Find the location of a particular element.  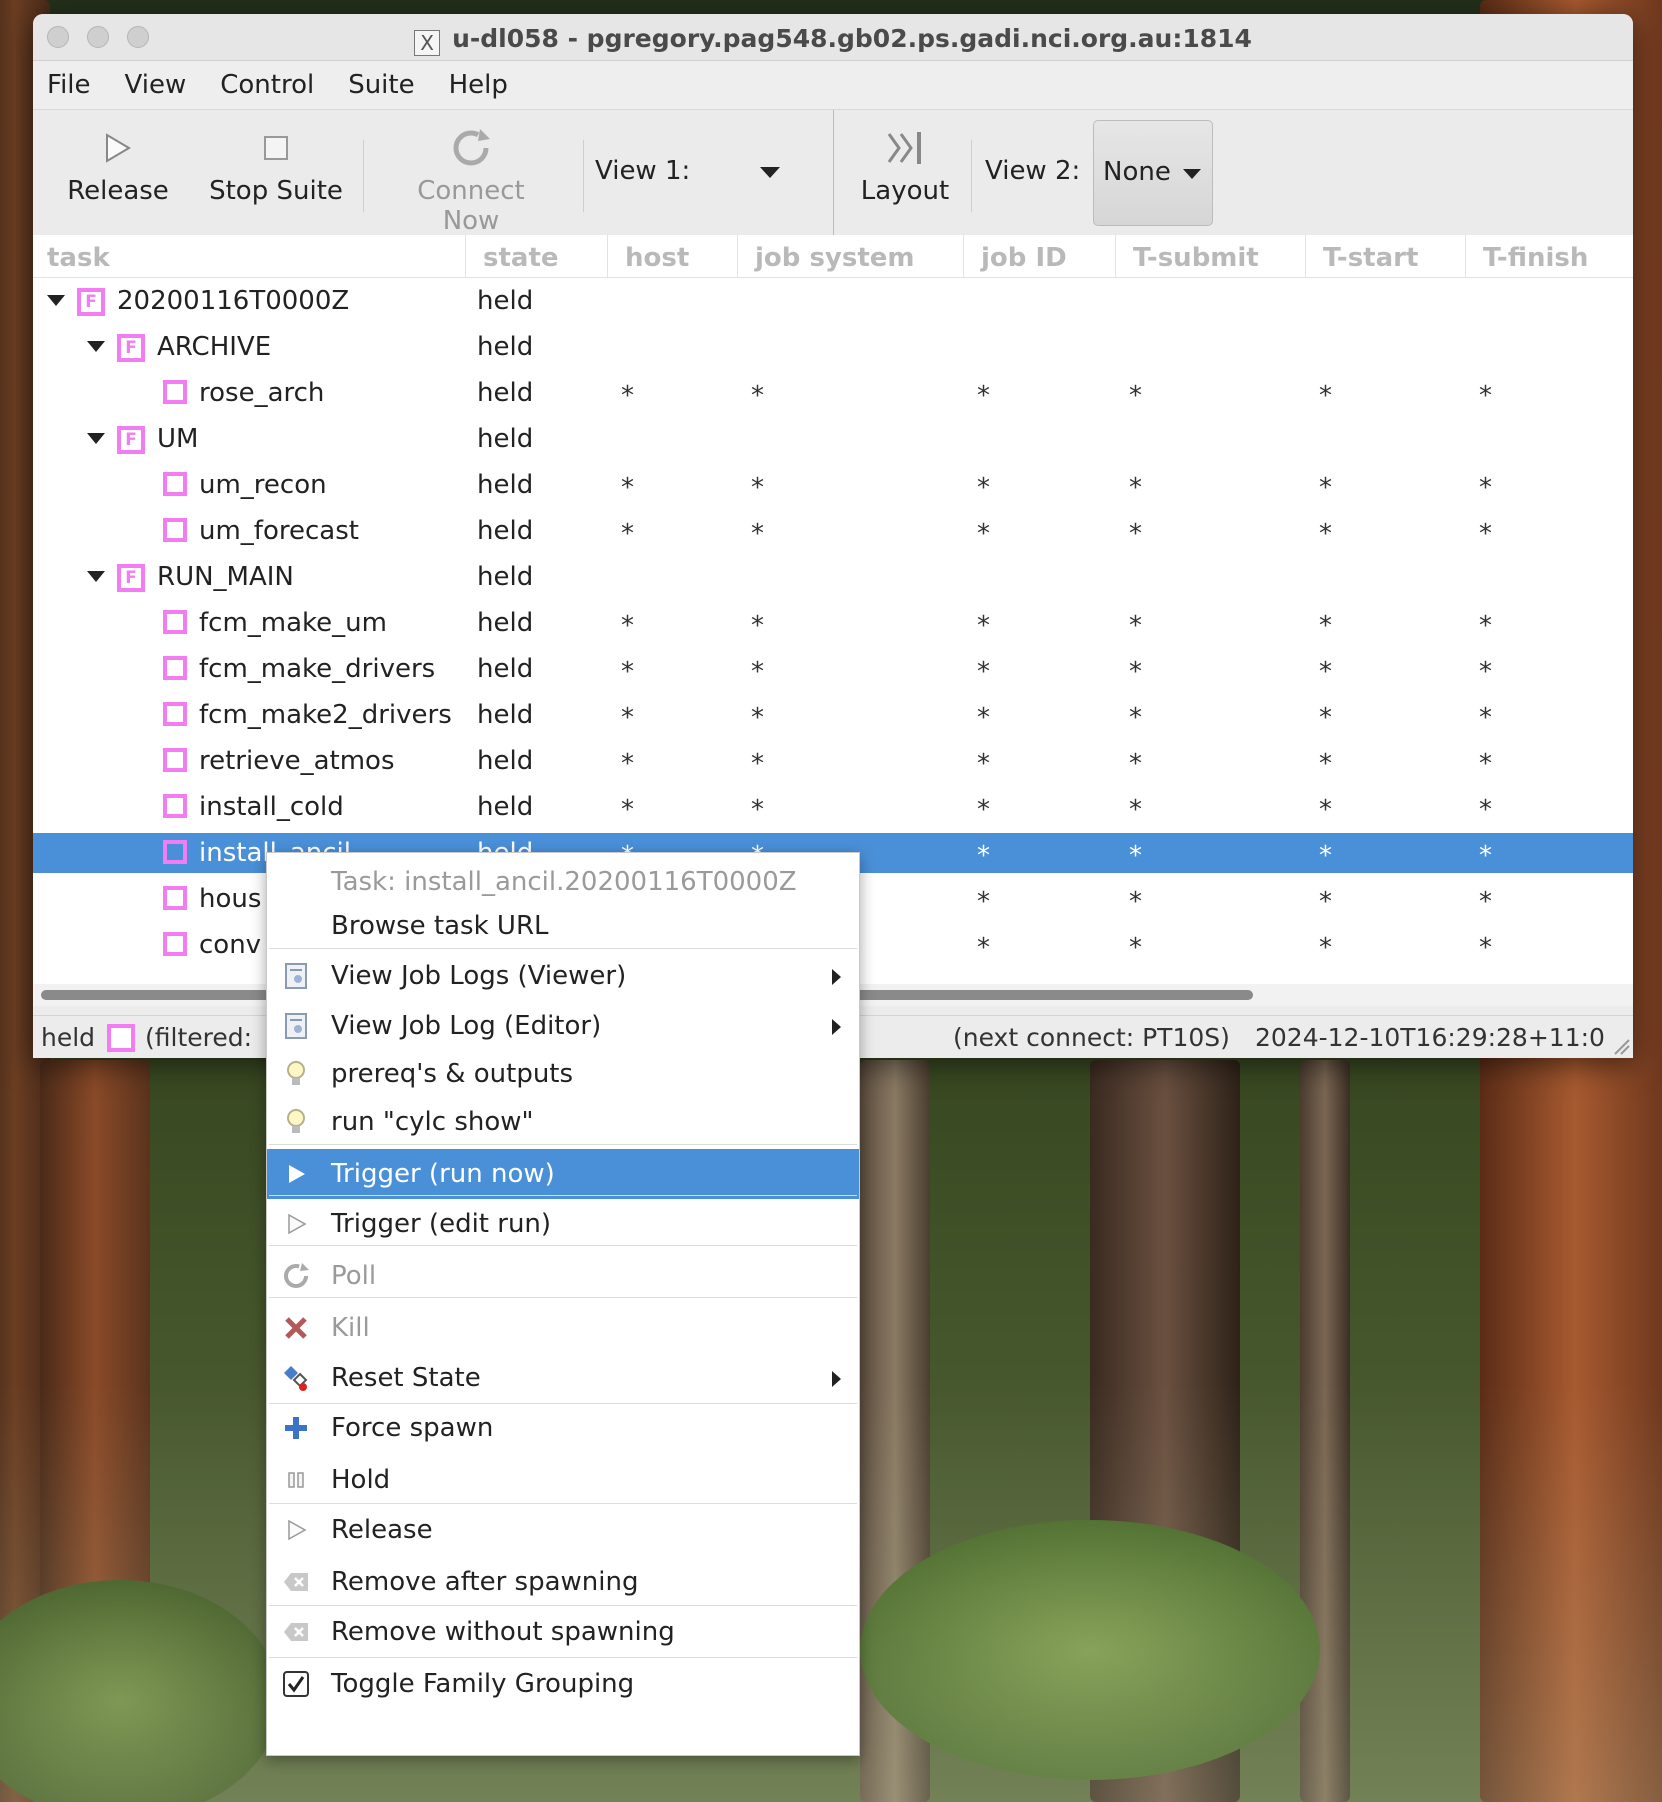

stop-suite-button: Stop Suite is located at coordinates (276, 167).